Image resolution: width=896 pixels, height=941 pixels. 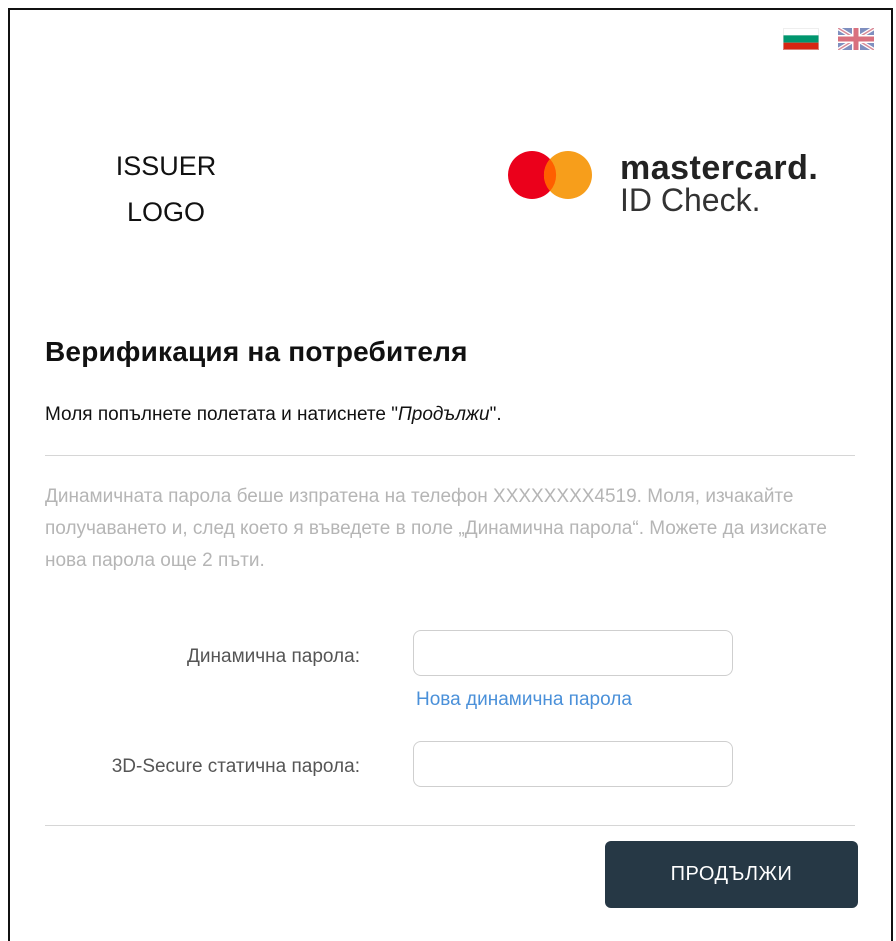 What do you see at coordinates (801, 39) in the screenshot?
I see `bulgarian-flag-icon` at bounding box center [801, 39].